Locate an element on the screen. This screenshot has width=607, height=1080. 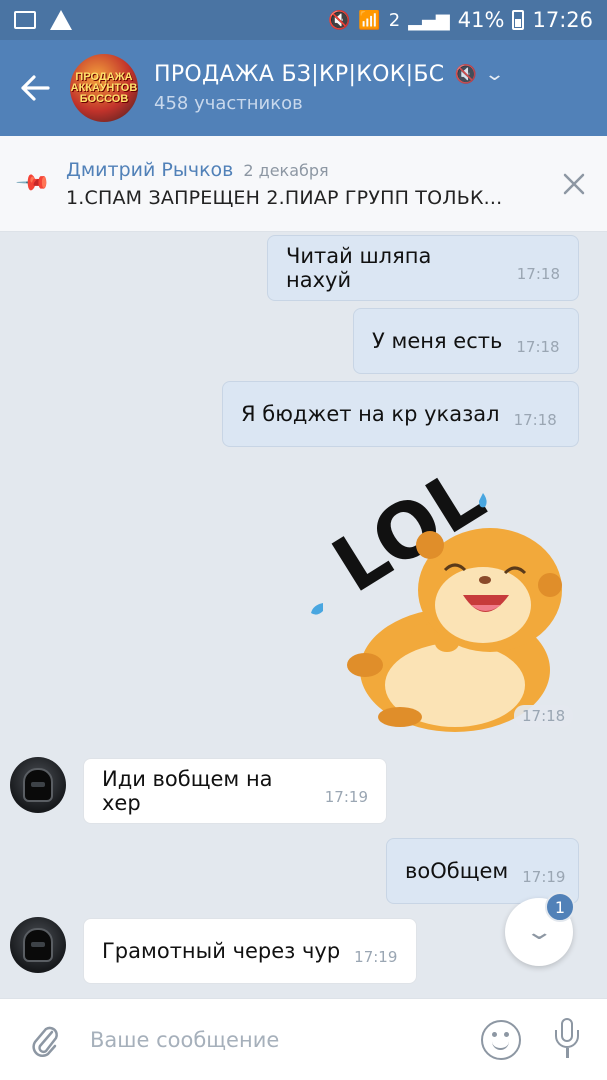
attach-button is located at coordinates (45, 1040).